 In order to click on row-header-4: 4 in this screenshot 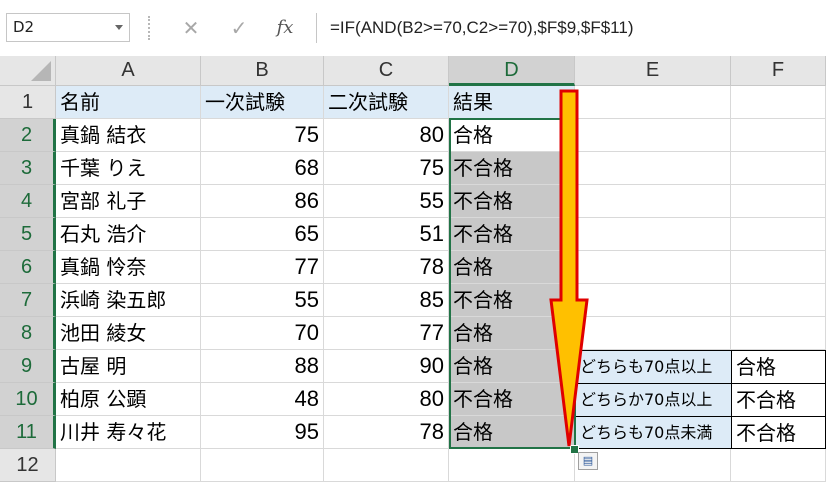, I will do `click(28, 201)`.